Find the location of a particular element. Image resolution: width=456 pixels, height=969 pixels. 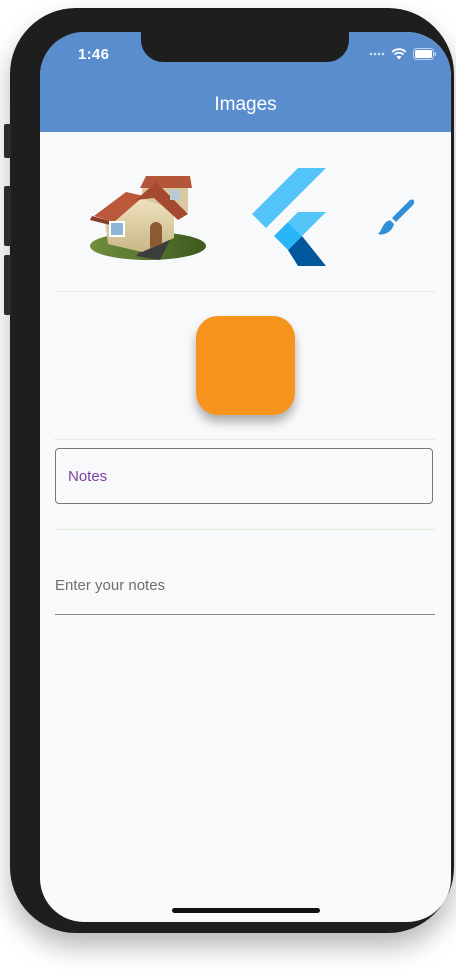

side-button-silent is located at coordinates (7, 141).